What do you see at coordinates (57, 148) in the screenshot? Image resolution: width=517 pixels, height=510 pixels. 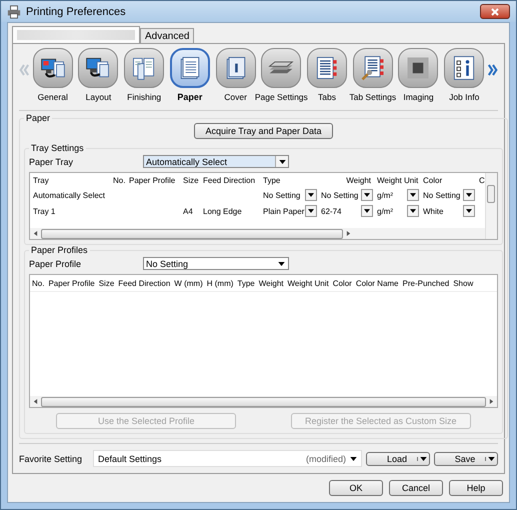 I see `group-title: Tray Settings` at bounding box center [57, 148].